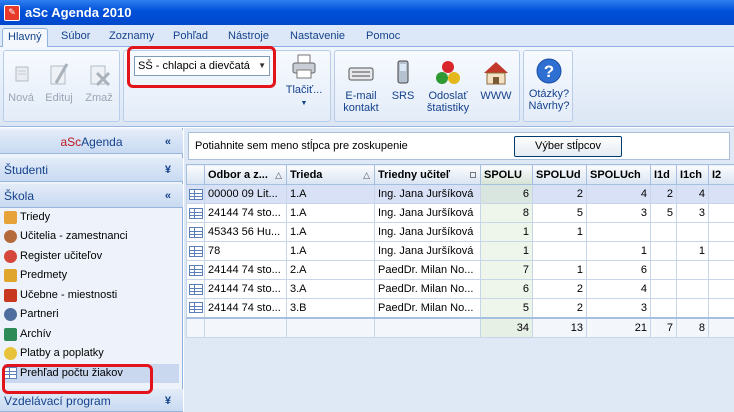  What do you see at coordinates (91, 314) in the screenshot?
I see `sidebar-item-partneri: Partneri` at bounding box center [91, 314].